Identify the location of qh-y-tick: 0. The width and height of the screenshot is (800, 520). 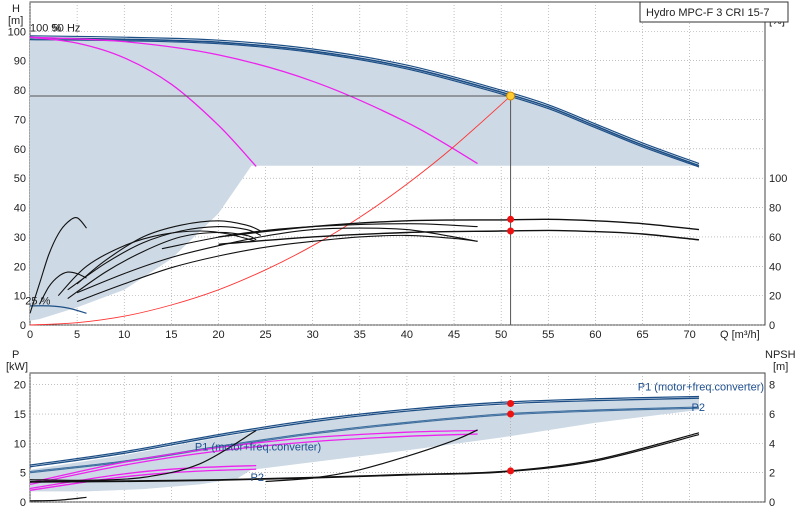
(23, 326).